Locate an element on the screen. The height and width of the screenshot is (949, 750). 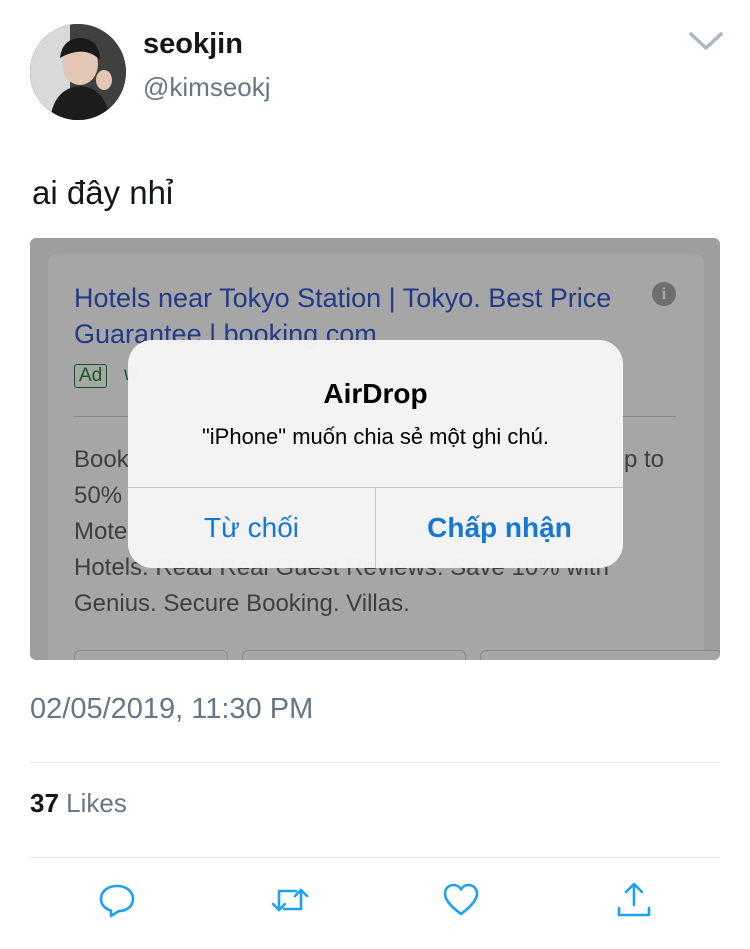
info-icon: i is located at coordinates (664, 294).